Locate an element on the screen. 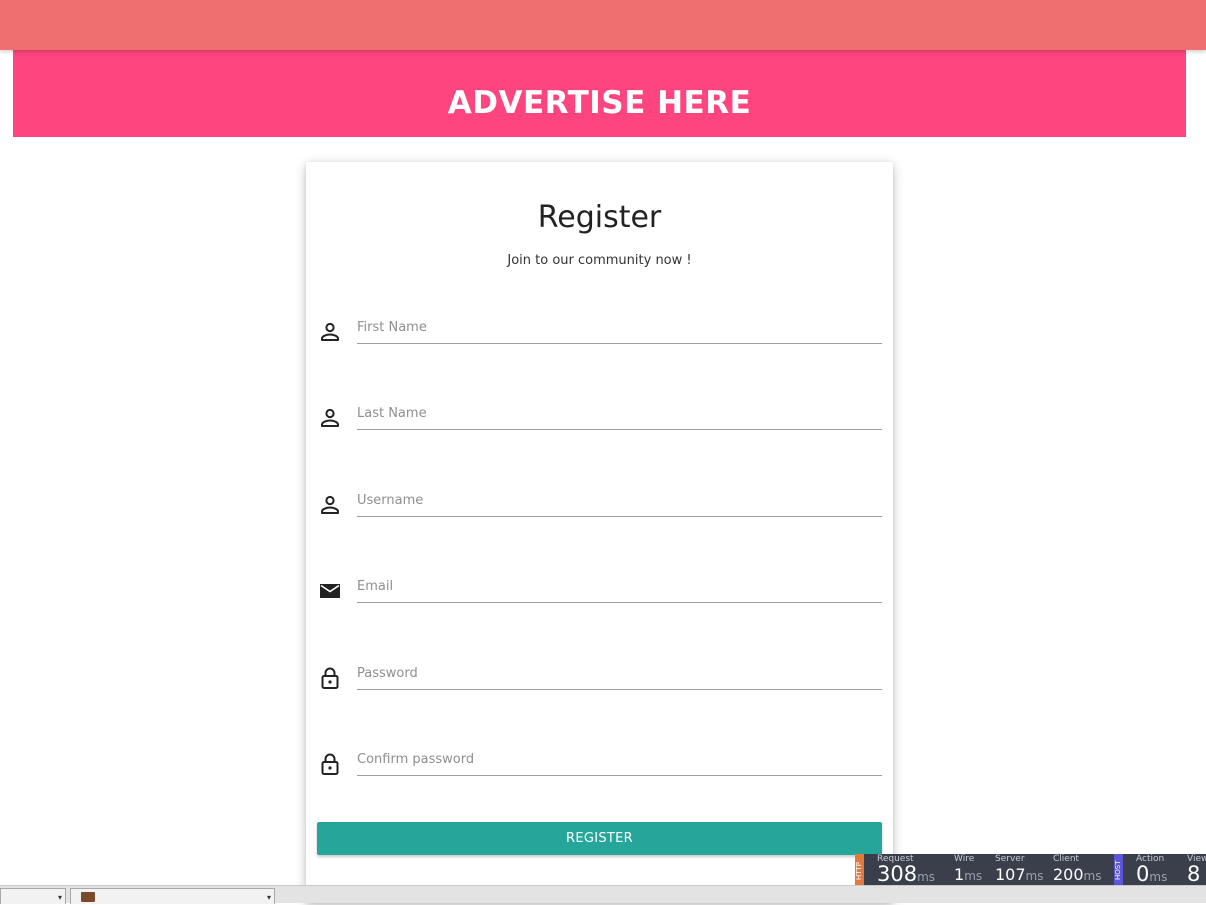  password-field is located at coordinates (599, 683).